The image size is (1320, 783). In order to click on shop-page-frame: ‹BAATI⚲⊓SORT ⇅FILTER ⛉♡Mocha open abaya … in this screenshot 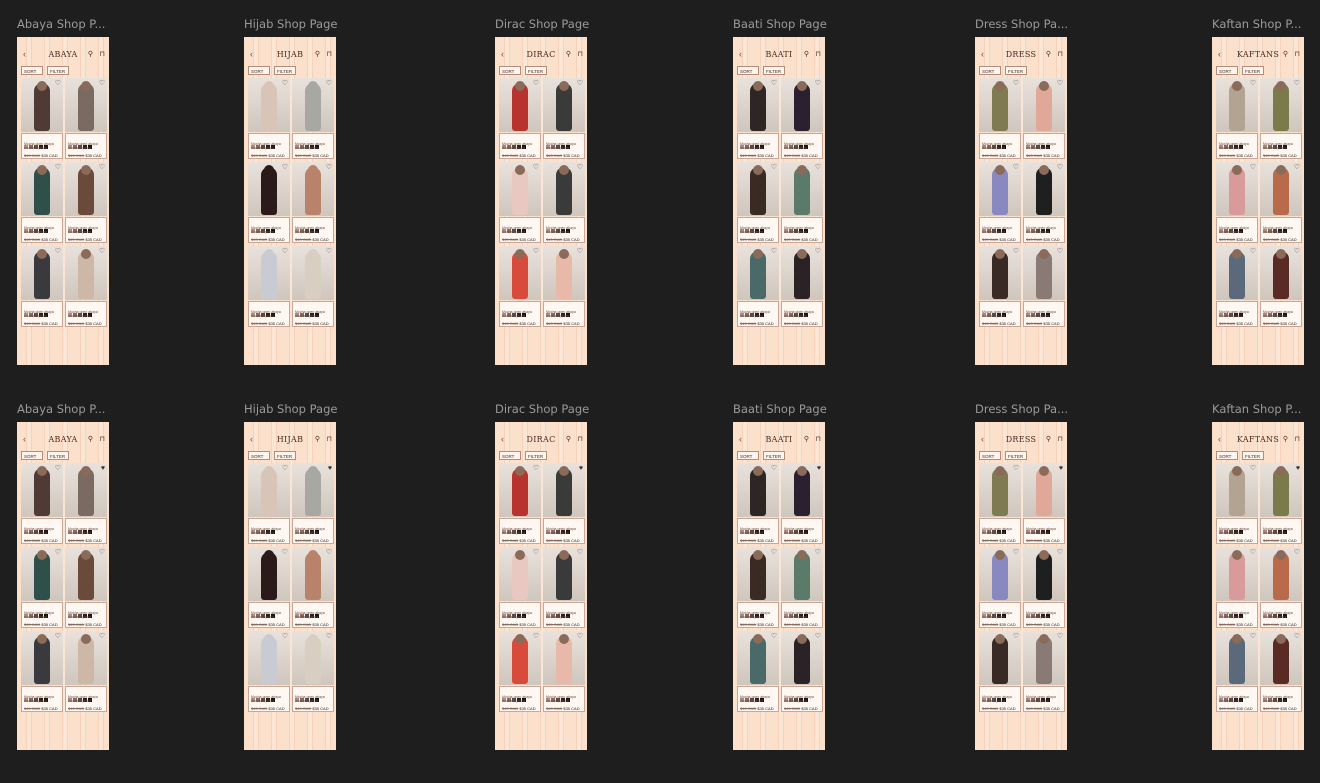, I will do `click(779, 201)`.